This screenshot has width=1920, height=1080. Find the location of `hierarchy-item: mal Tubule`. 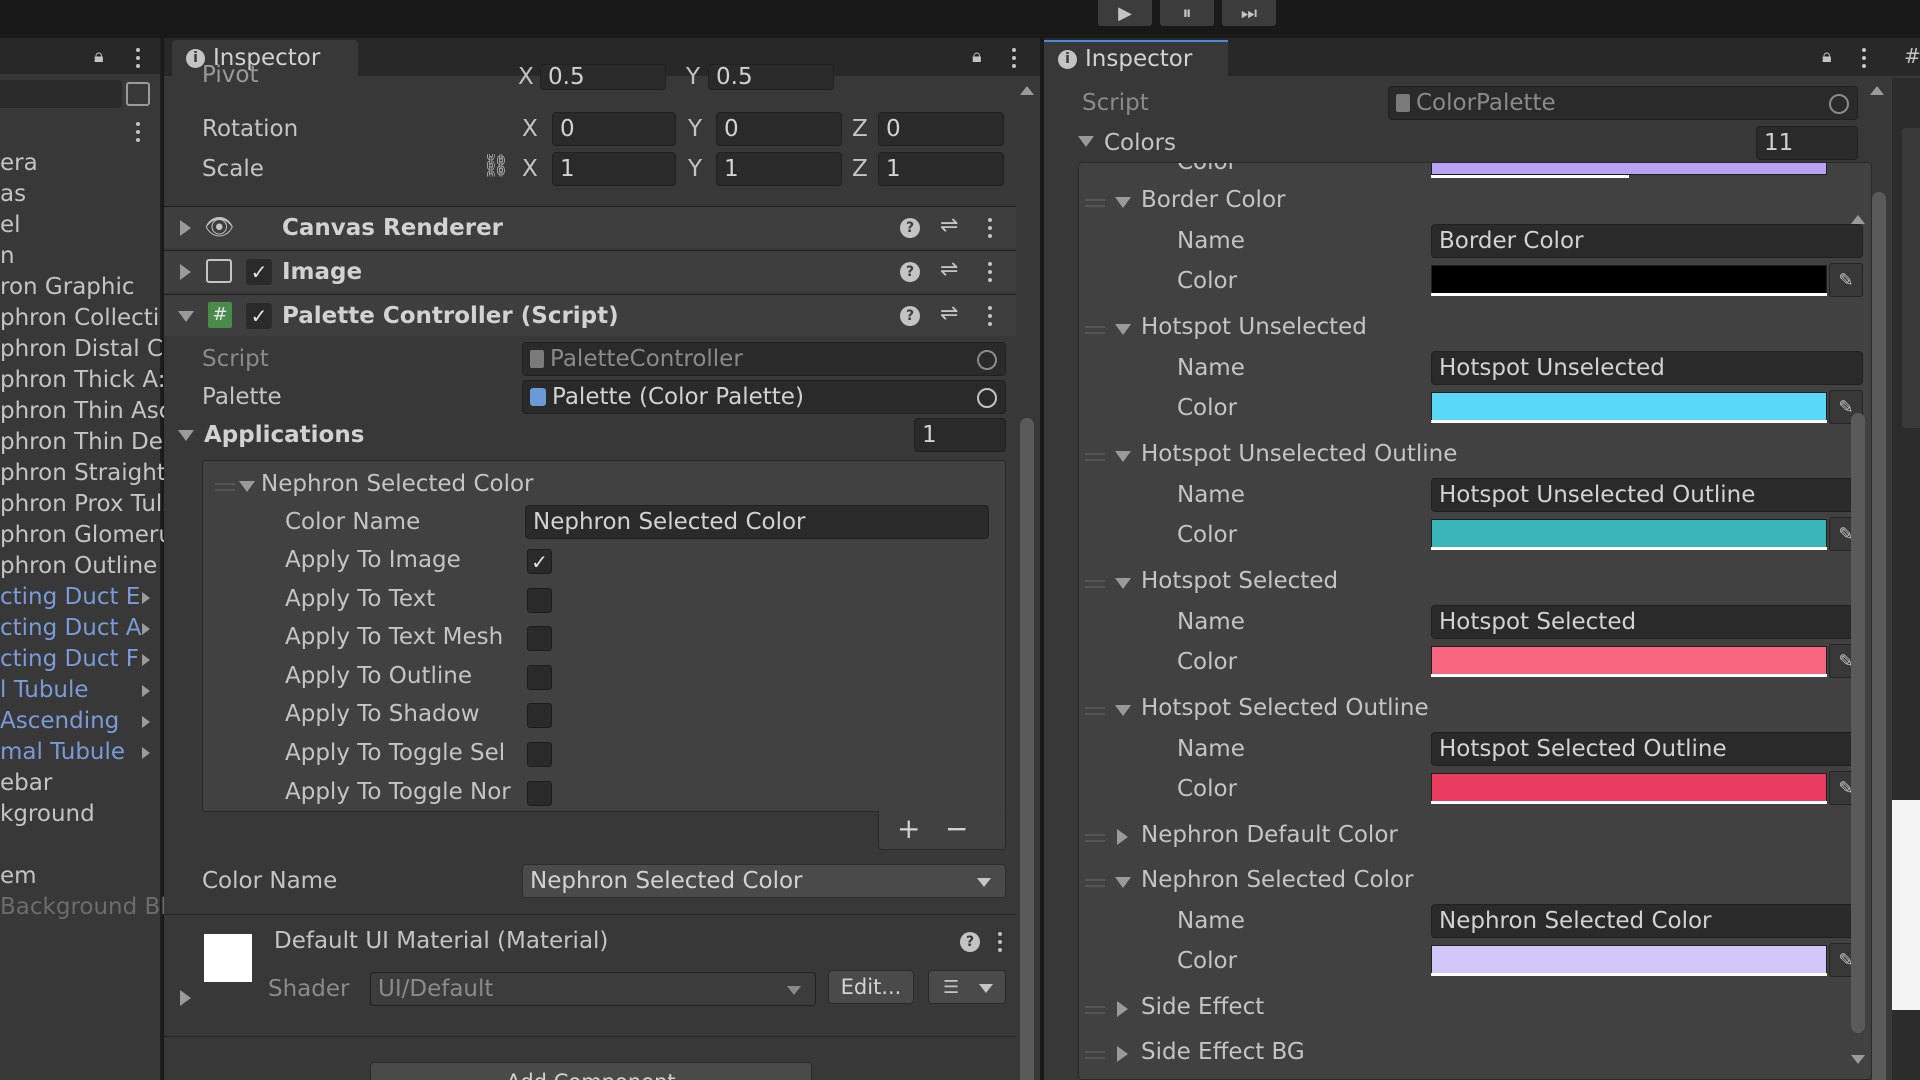

hierarchy-item: mal Tubule is located at coordinates (62, 752).